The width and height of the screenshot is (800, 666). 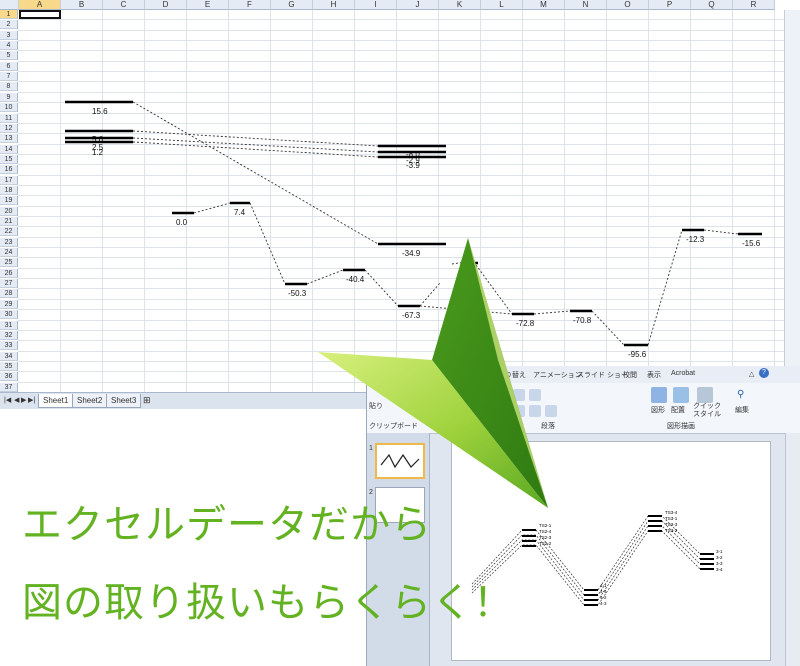 I want to click on tagline-line-2: 図の取り扱いもらくらく！, so click(x=268, y=603).